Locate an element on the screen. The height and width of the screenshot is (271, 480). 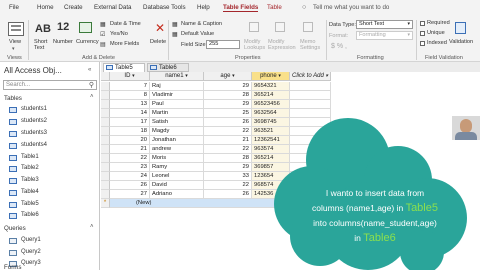
table-cell: 25 is located at coordinates (228, 113).